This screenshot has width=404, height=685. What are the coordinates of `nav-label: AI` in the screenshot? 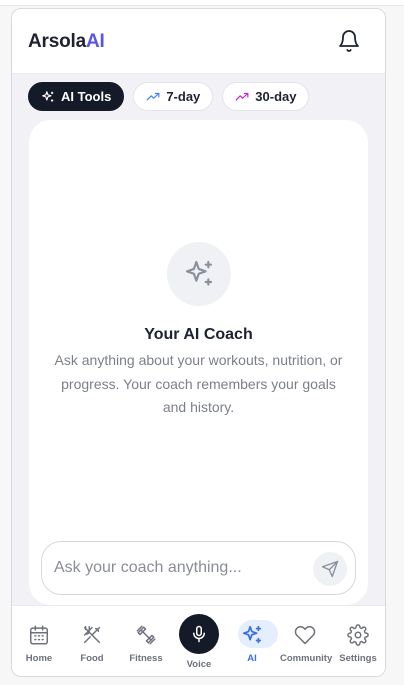 It's located at (252, 658).